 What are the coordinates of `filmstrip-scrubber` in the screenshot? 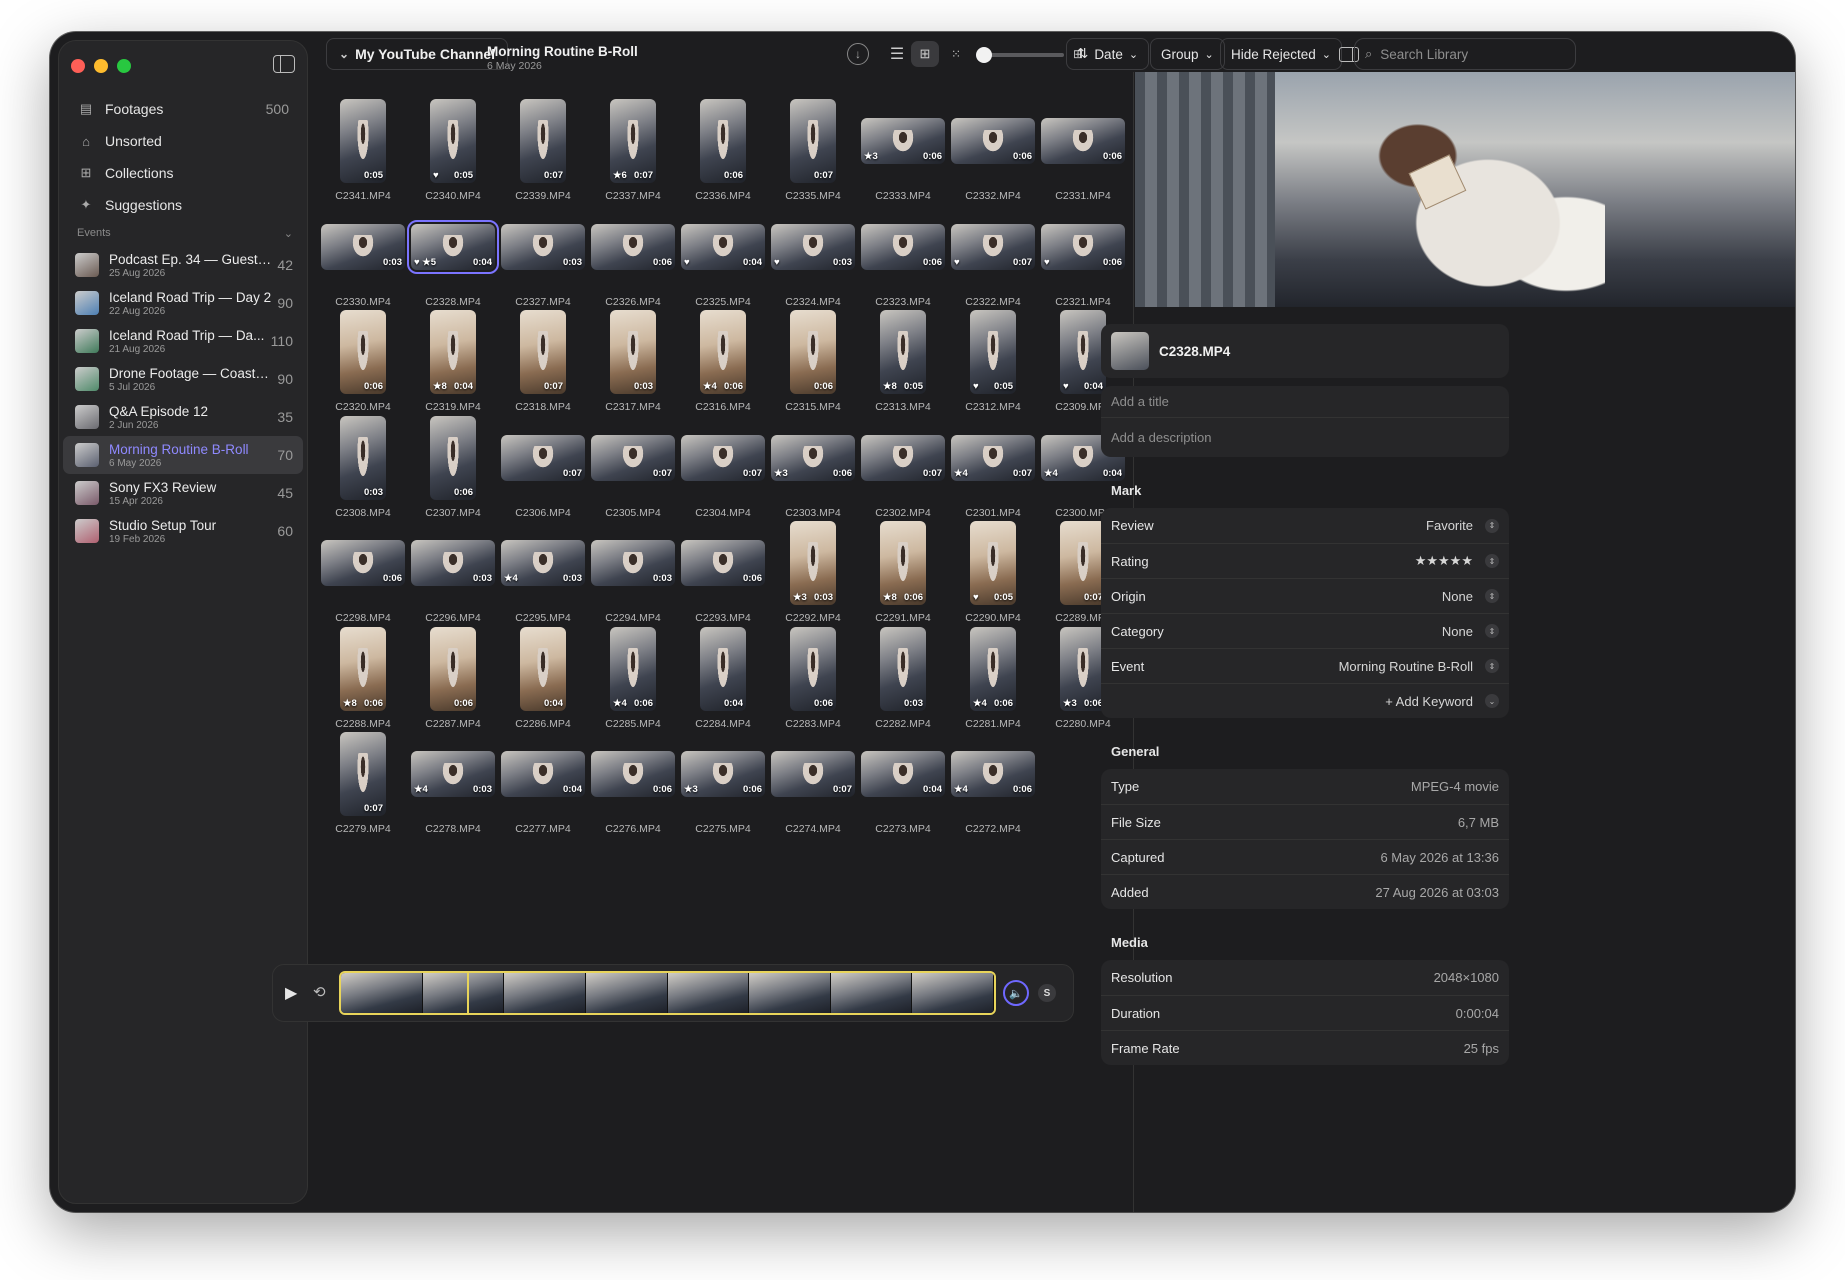 It's located at (667, 993).